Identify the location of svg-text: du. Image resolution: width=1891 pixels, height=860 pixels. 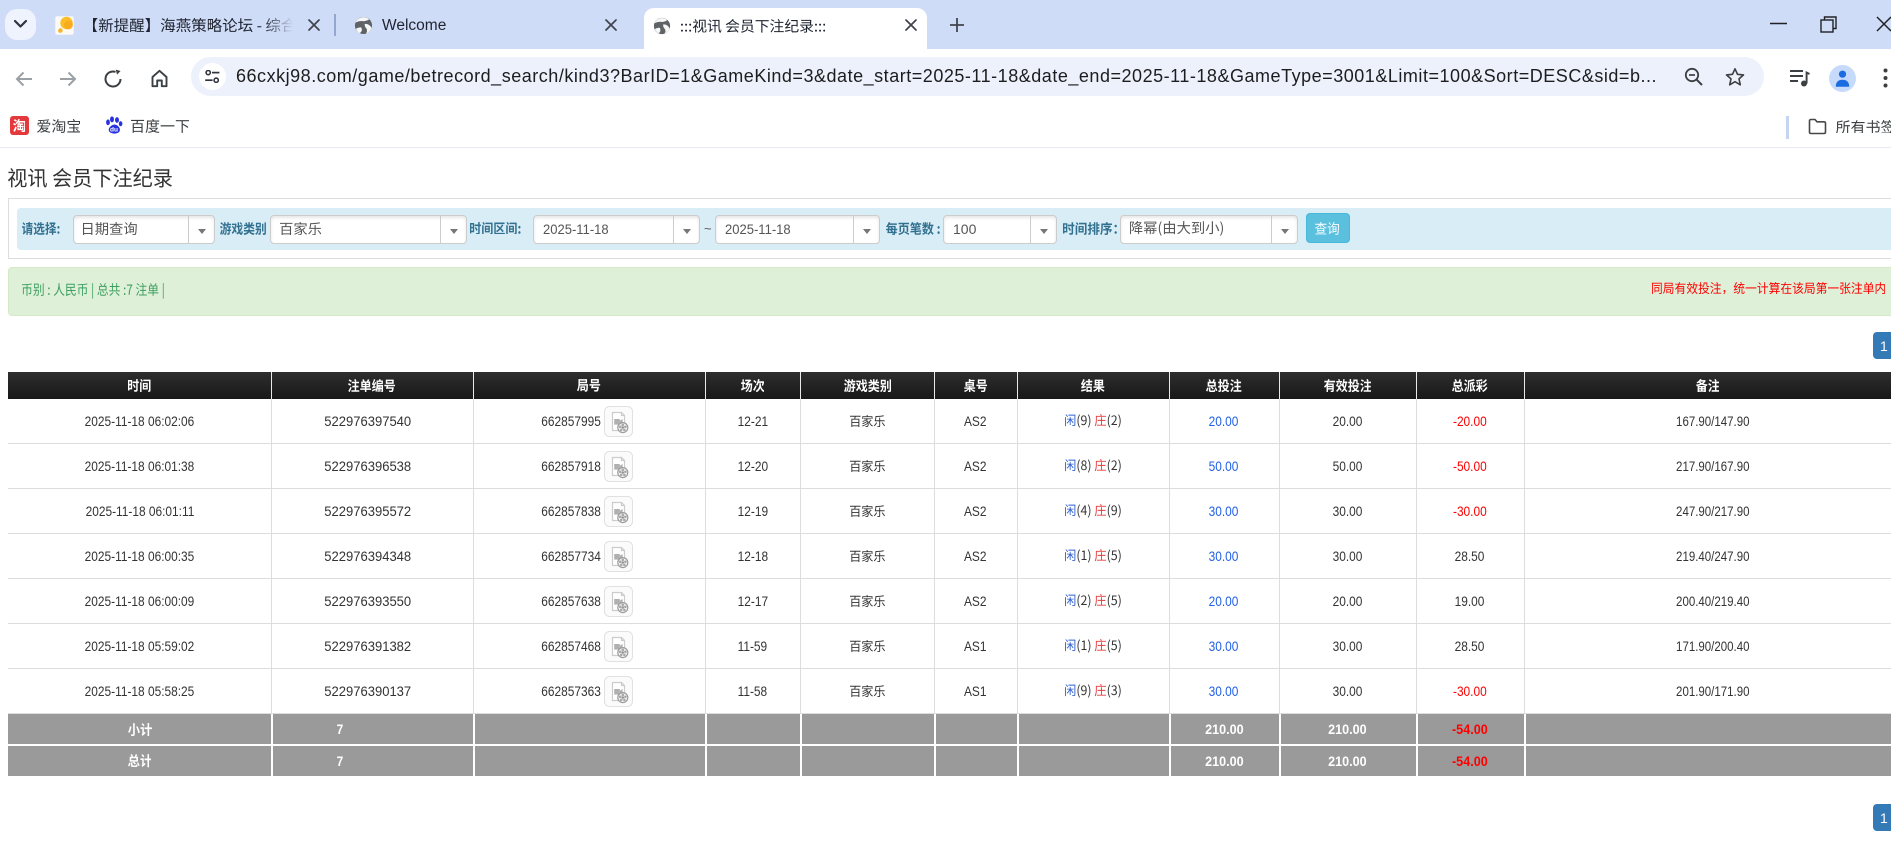
(114, 129).